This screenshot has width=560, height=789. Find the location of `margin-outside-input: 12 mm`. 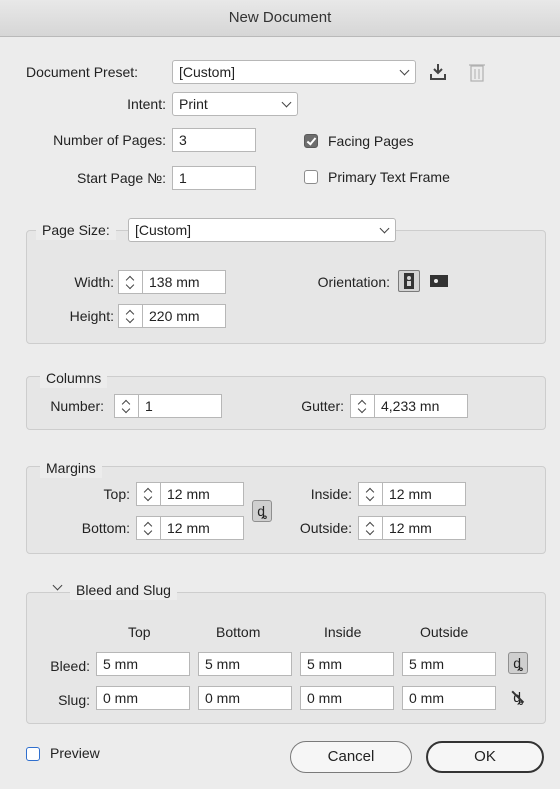

margin-outside-input: 12 mm is located at coordinates (424, 528).